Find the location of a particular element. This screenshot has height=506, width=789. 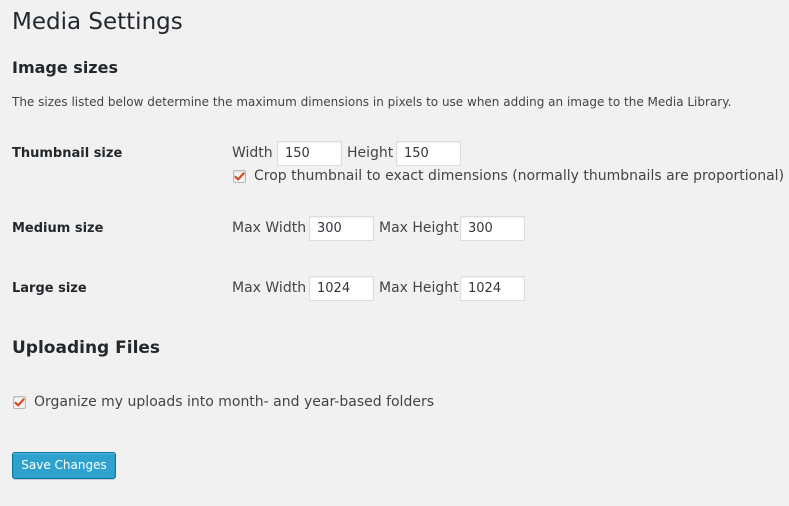

crop-thumbnail-checkbox is located at coordinates (239, 176).